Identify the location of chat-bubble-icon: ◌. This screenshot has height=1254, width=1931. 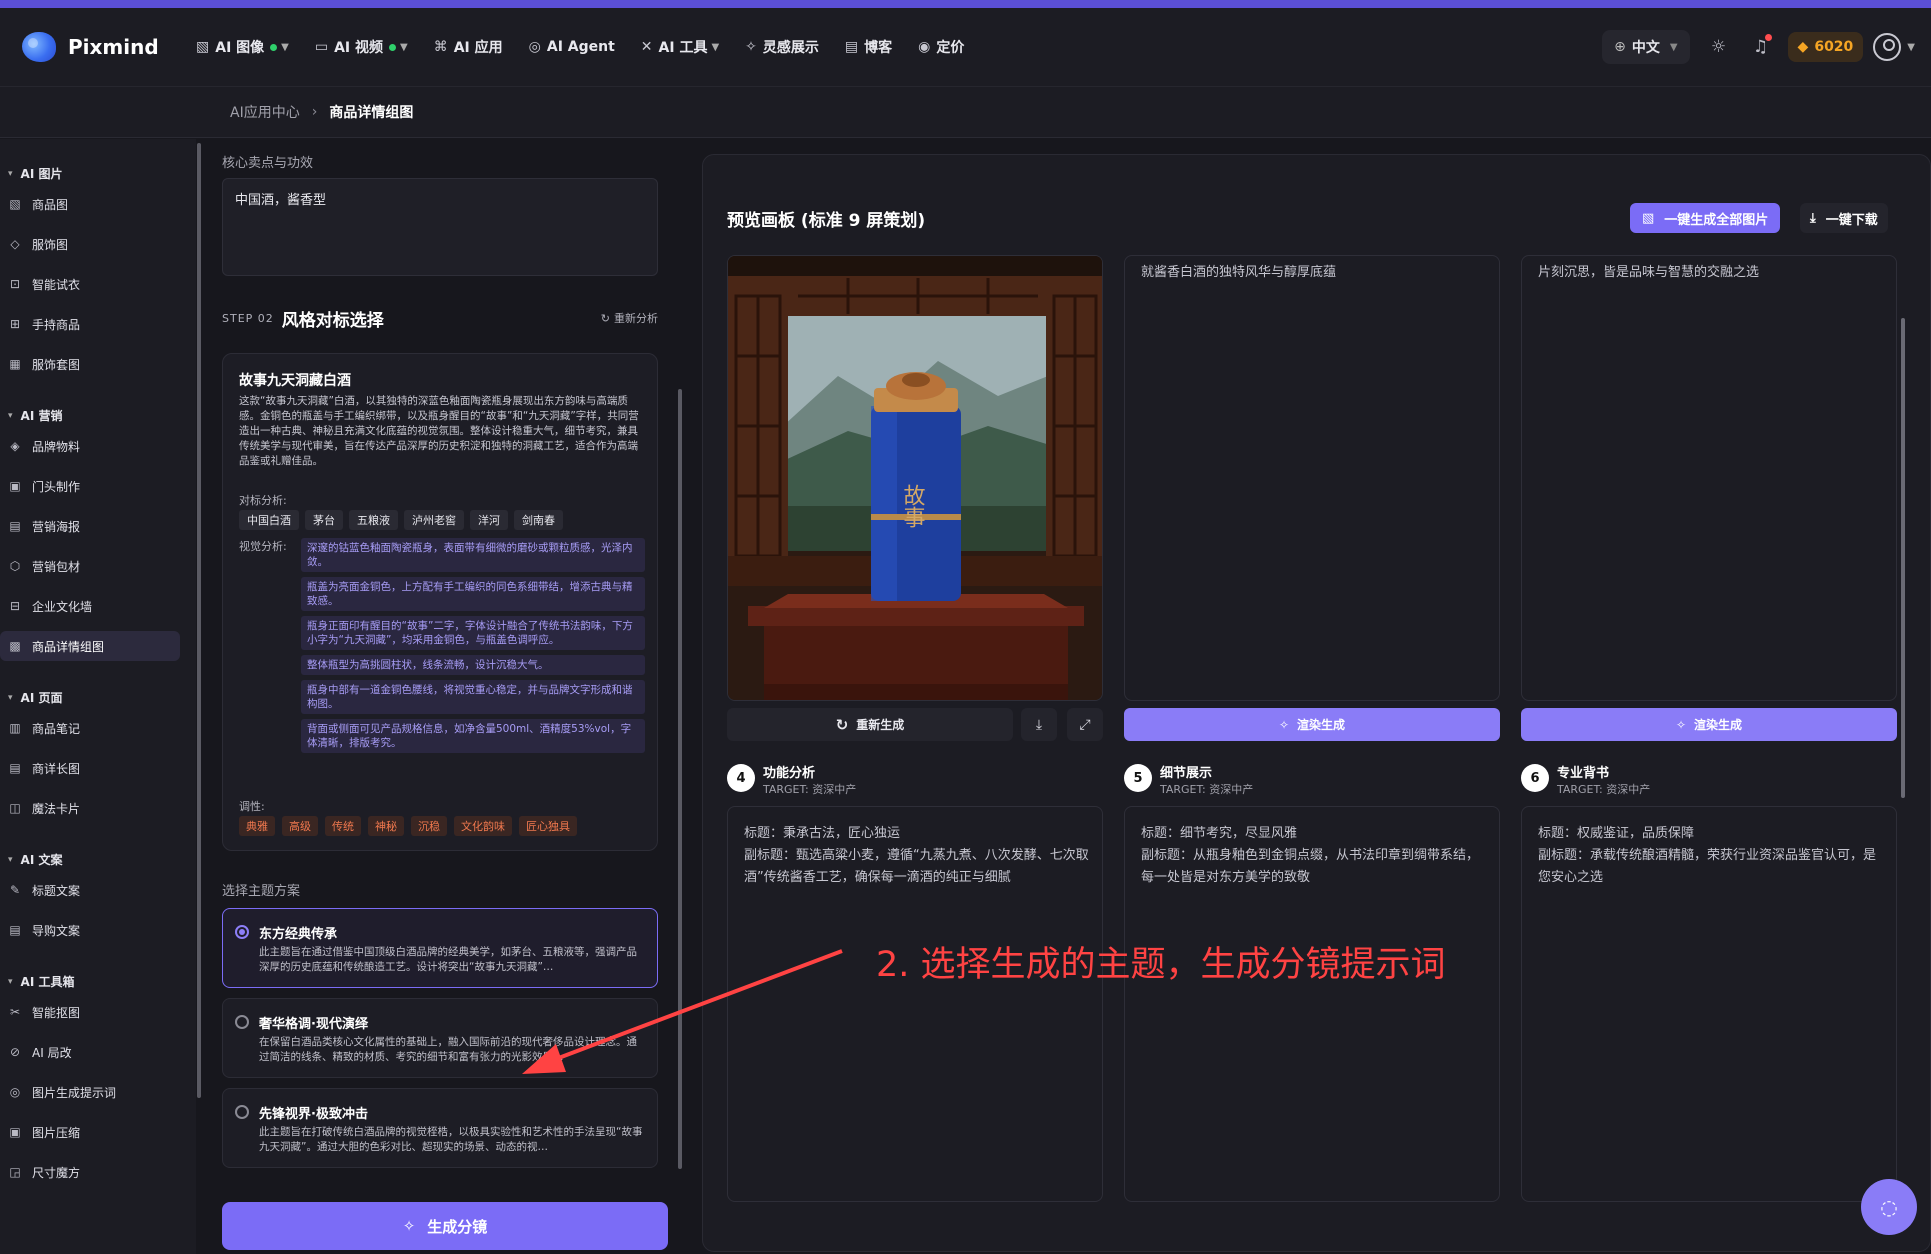
(1889, 1207).